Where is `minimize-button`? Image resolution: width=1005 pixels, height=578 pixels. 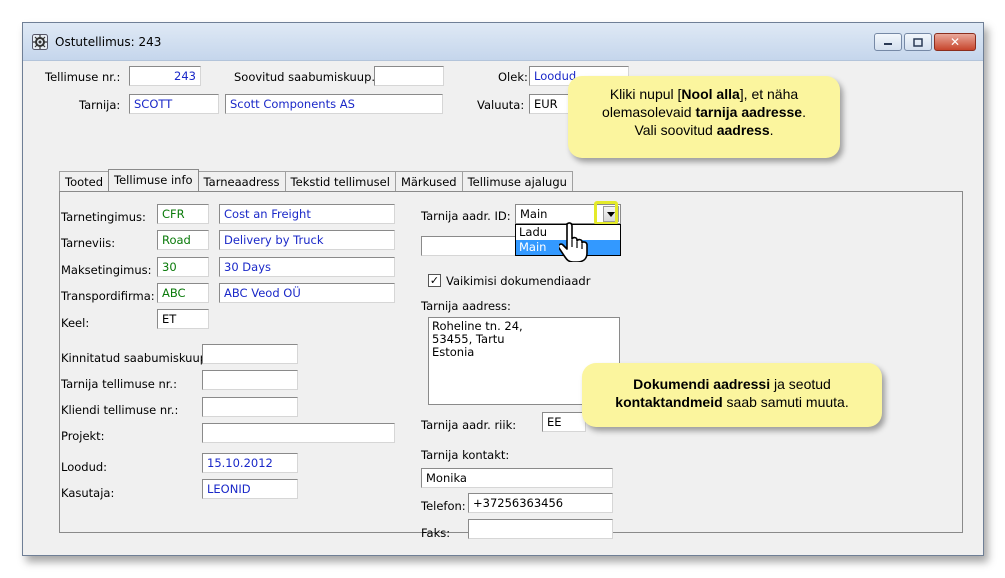
minimize-button is located at coordinates (888, 42).